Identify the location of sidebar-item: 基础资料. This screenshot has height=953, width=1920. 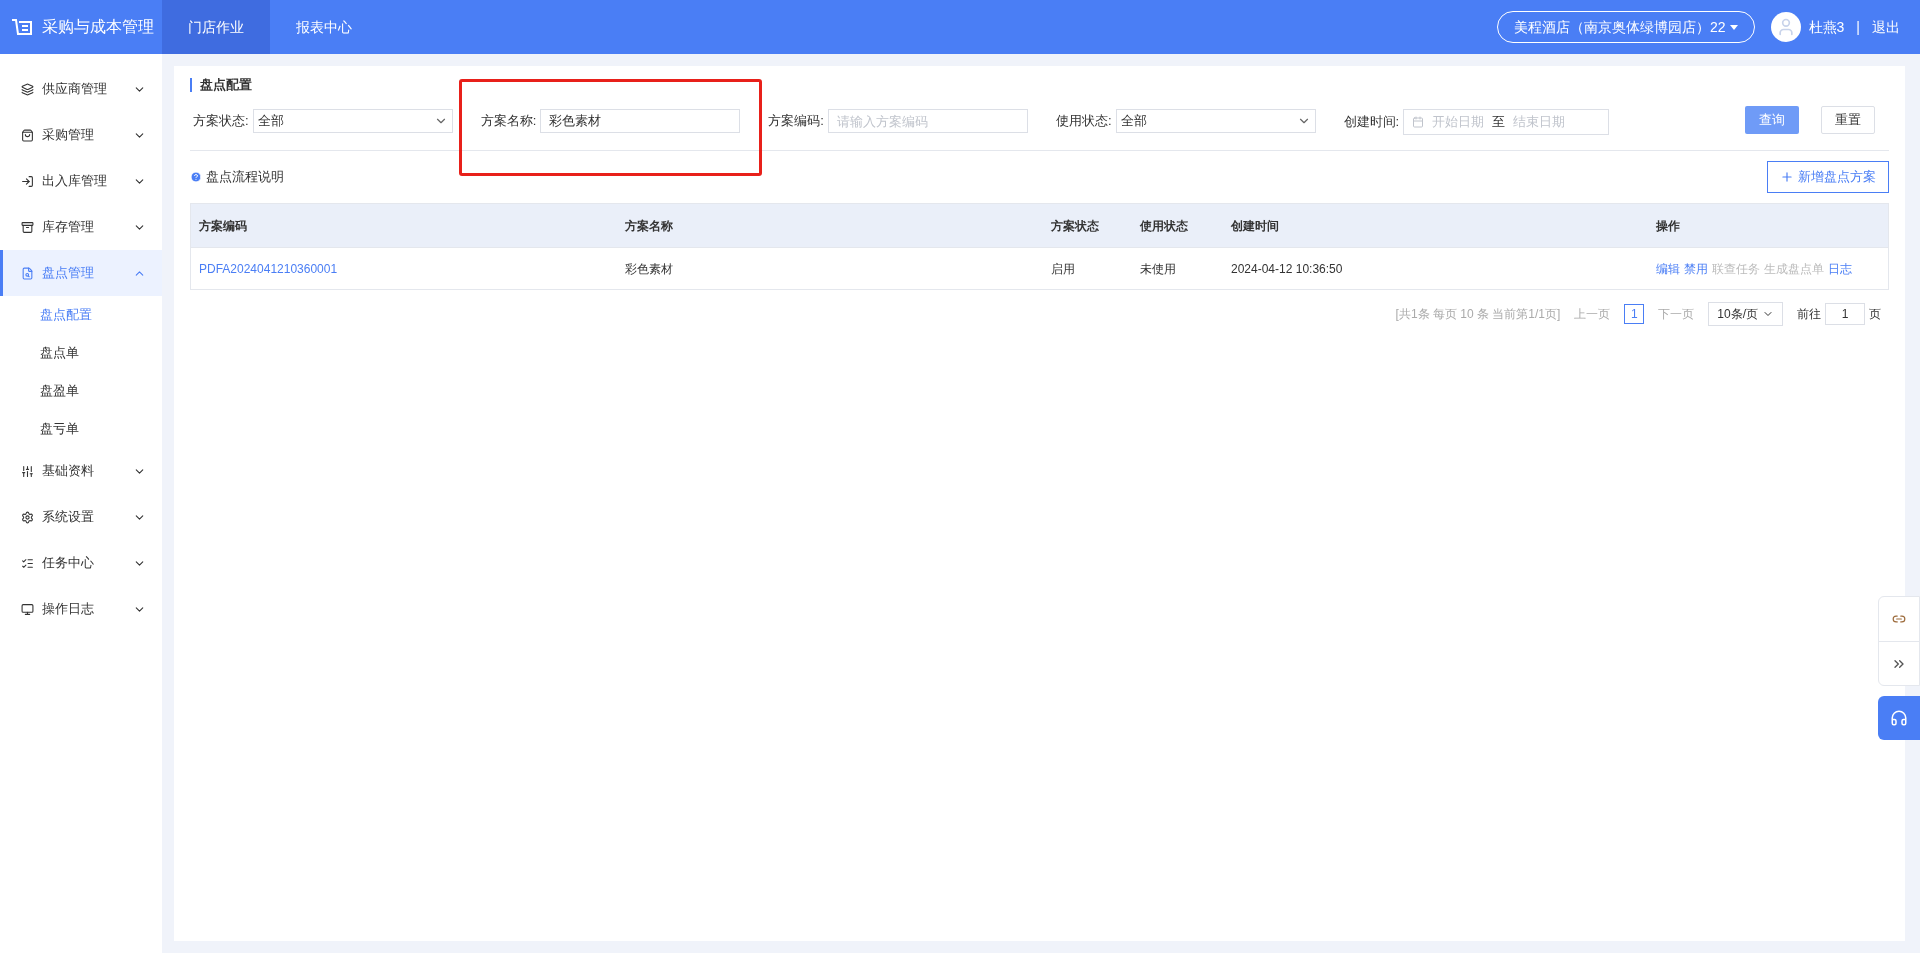
(81, 471).